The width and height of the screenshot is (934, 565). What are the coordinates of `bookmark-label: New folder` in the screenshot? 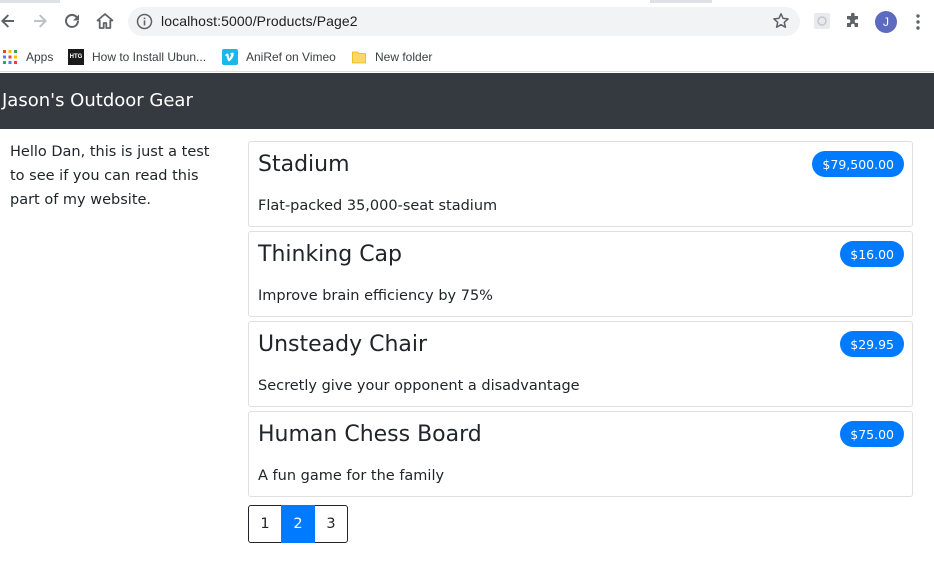 It's located at (404, 57).